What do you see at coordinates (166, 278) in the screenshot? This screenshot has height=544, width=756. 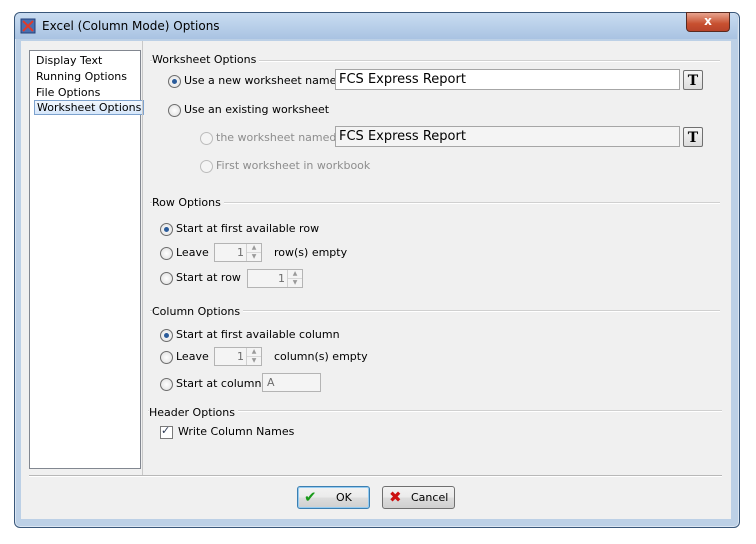 I see `row-start-at-radio` at bounding box center [166, 278].